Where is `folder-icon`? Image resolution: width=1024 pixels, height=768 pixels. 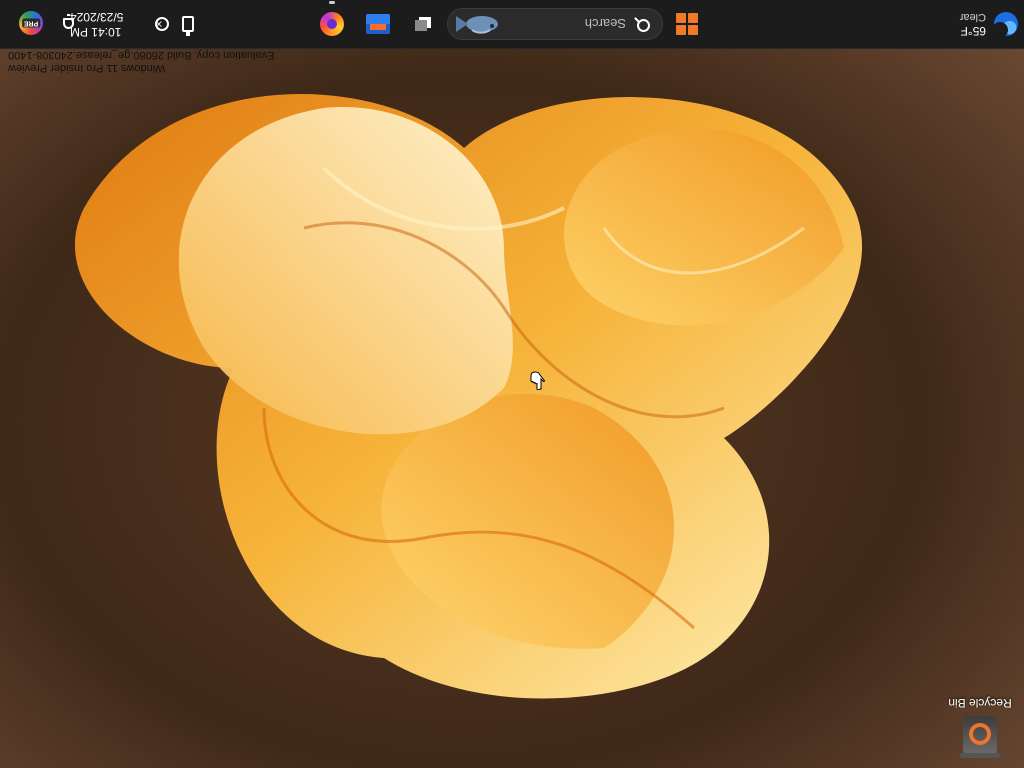
folder-icon is located at coordinates (378, 24).